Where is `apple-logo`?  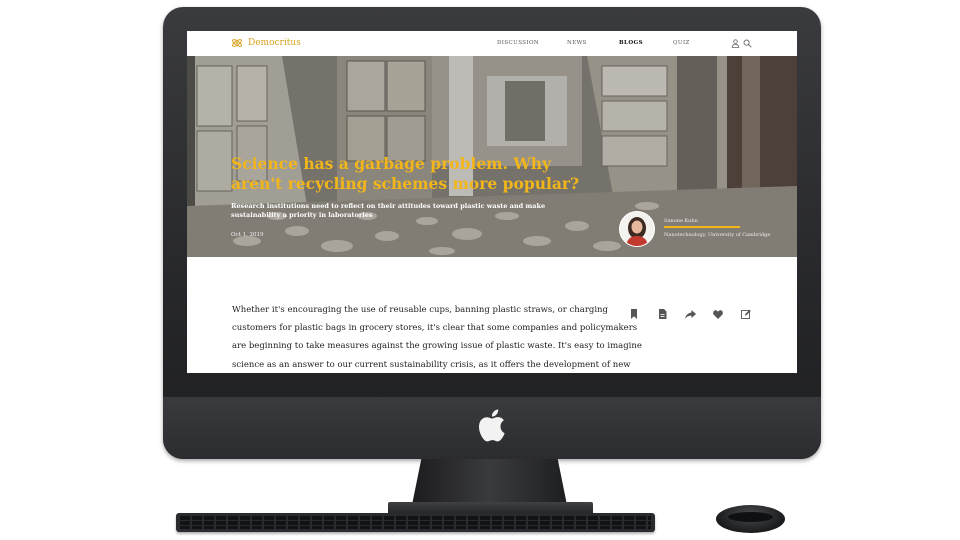 apple-logo is located at coordinates (491, 425).